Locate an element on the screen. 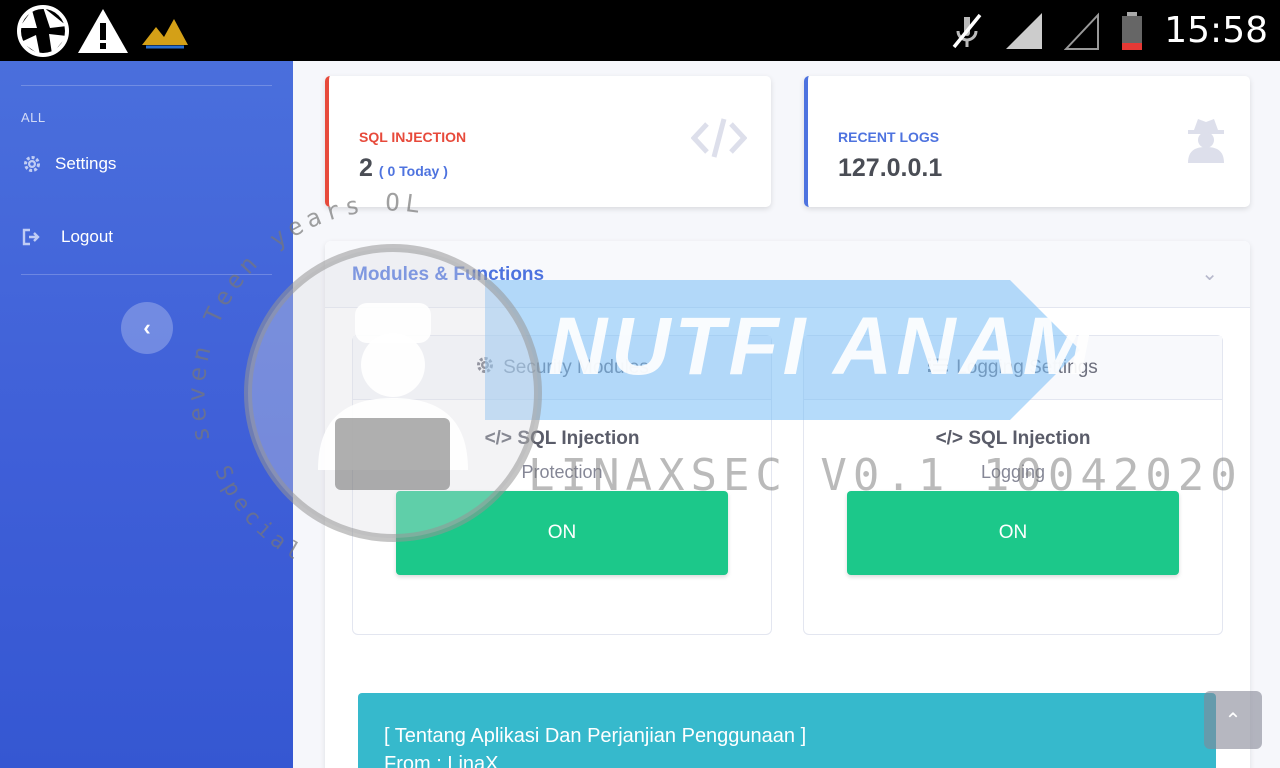 This screenshot has width=1280, height=768. feature-subtitle: Logging is located at coordinates (1013, 472).